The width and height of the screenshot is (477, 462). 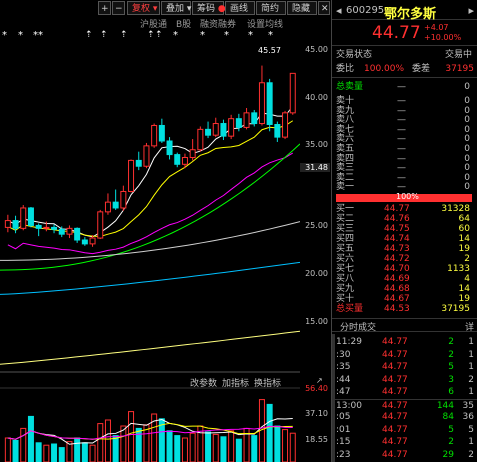 I want to click on tick-count: 35, so click(x=468, y=405).